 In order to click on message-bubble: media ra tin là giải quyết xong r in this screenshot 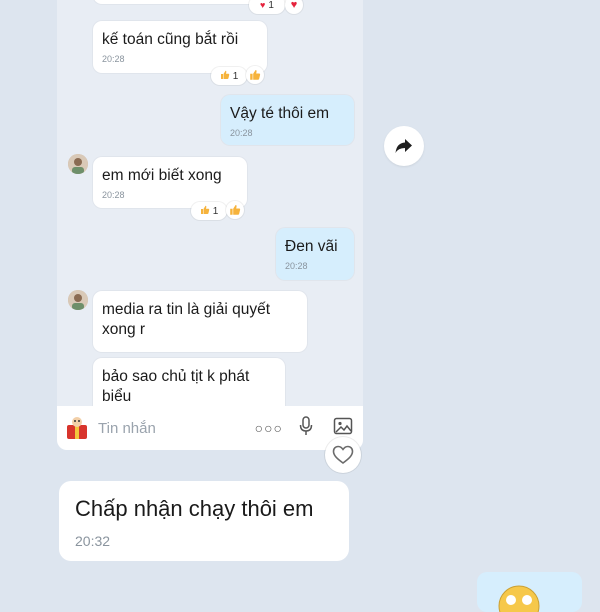, I will do `click(200, 321)`.